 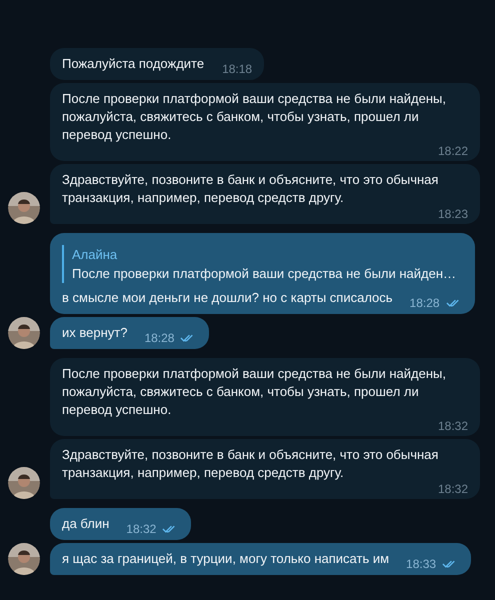 I want to click on message-text: да блин, so click(x=86, y=523).